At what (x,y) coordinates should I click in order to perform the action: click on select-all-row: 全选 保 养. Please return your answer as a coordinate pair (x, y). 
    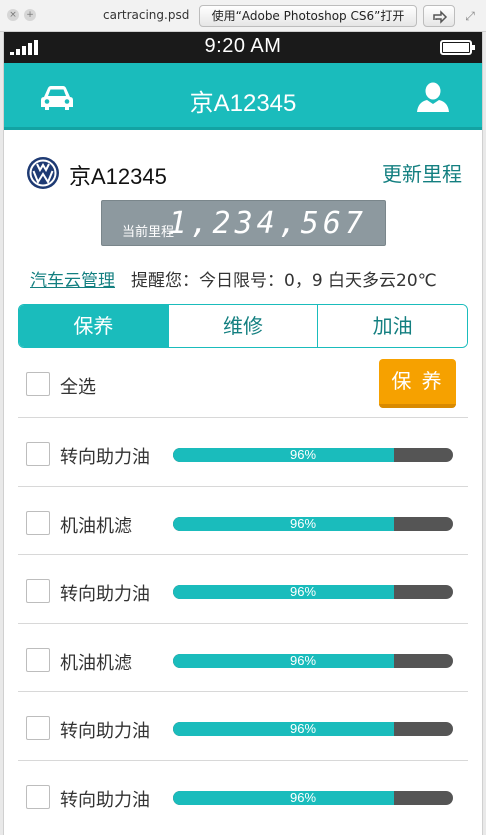
    Looking at the image, I should click on (243, 387).